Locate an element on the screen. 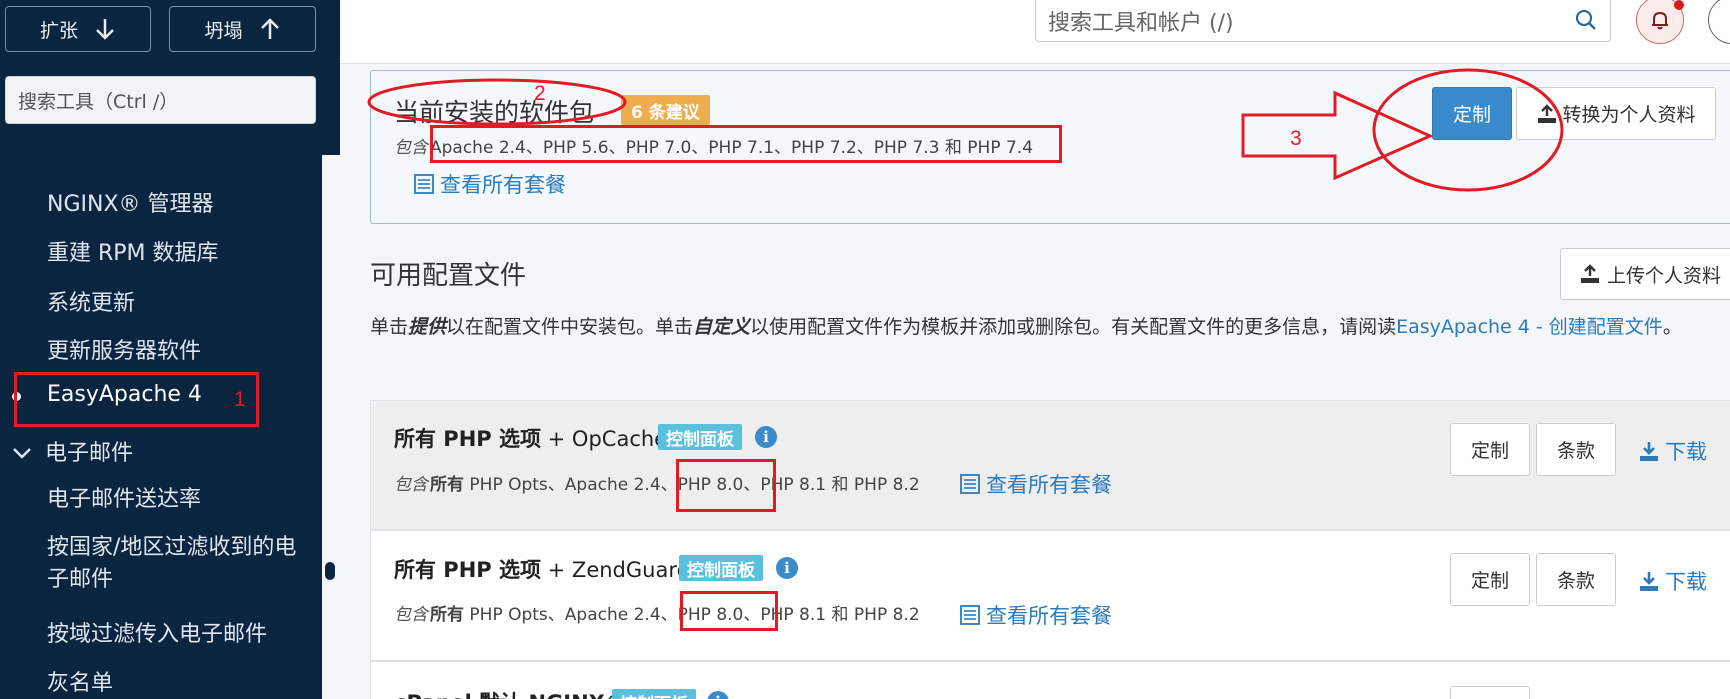 The image size is (1730, 699). convert-to-profile-button: 转换为个人资料 is located at coordinates (1616, 113).